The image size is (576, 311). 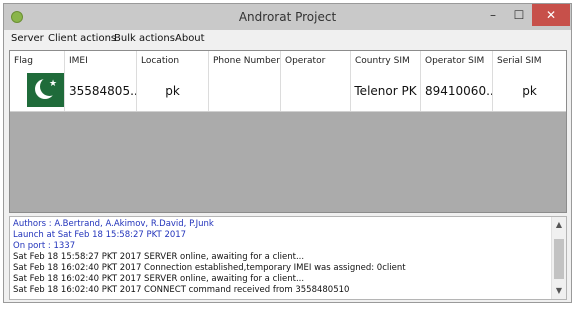 What do you see at coordinates (82, 38) in the screenshot?
I see `menu-client-actions: Client actions` at bounding box center [82, 38].